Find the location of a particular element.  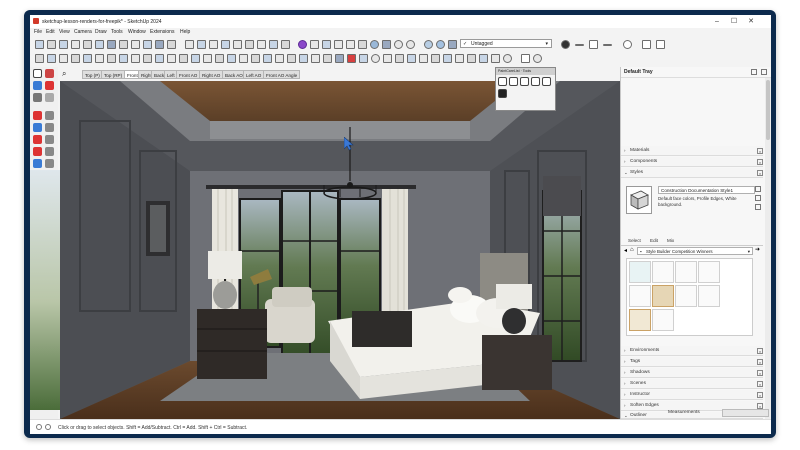

menu-camera: Camera is located at coordinates (83, 32).